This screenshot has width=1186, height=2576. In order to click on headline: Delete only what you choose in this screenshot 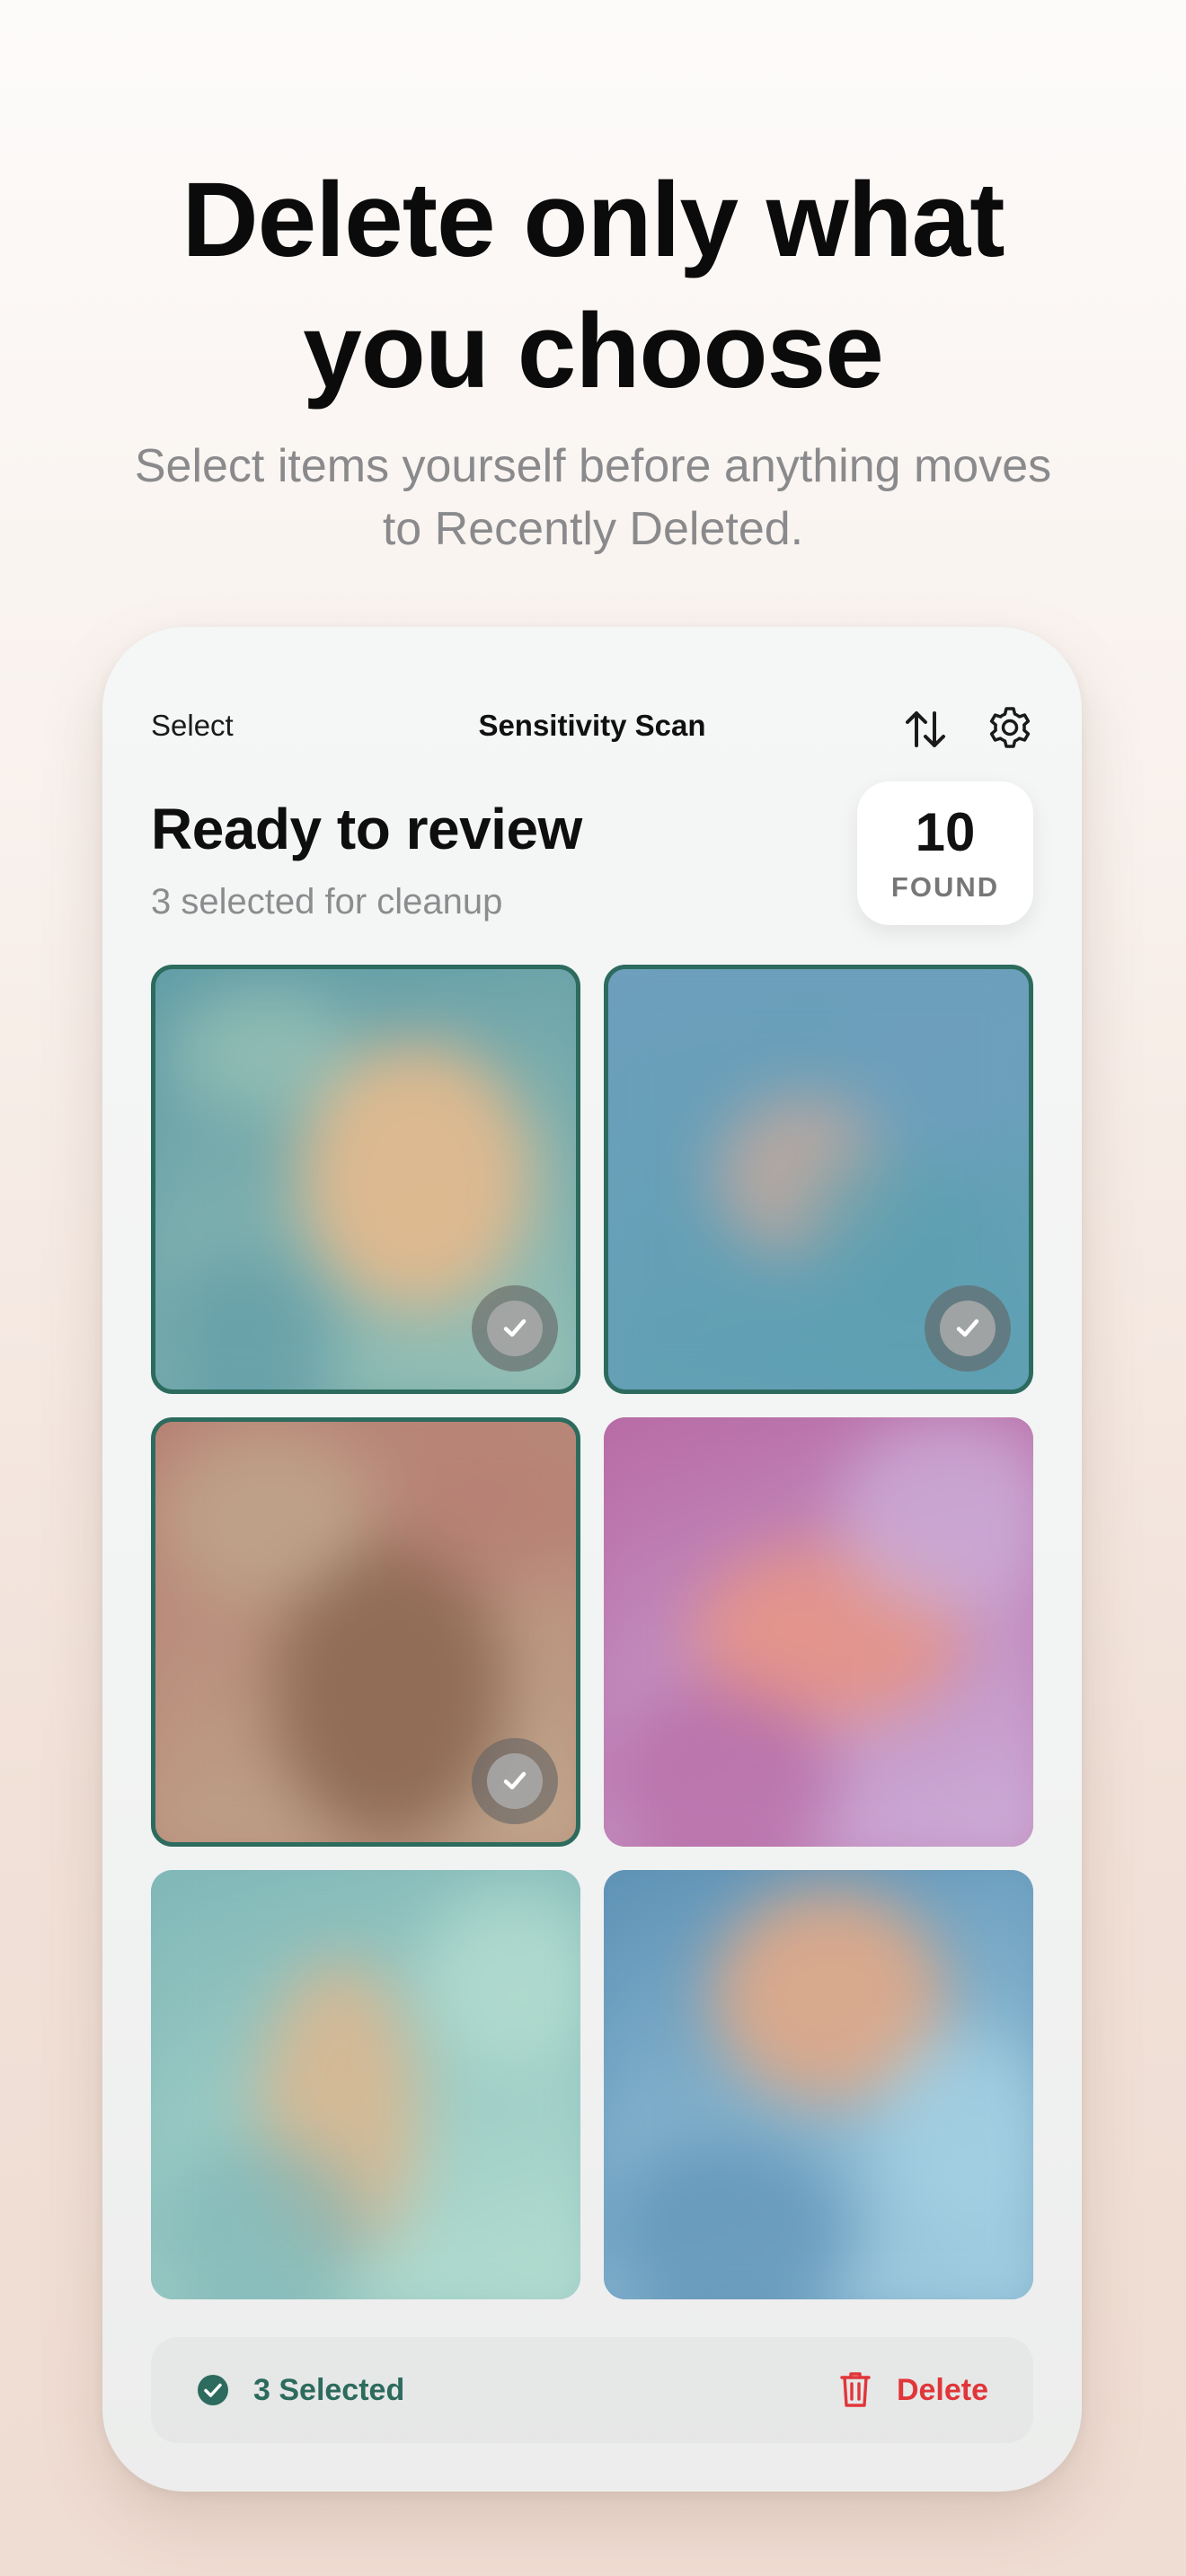, I will do `click(593, 285)`.